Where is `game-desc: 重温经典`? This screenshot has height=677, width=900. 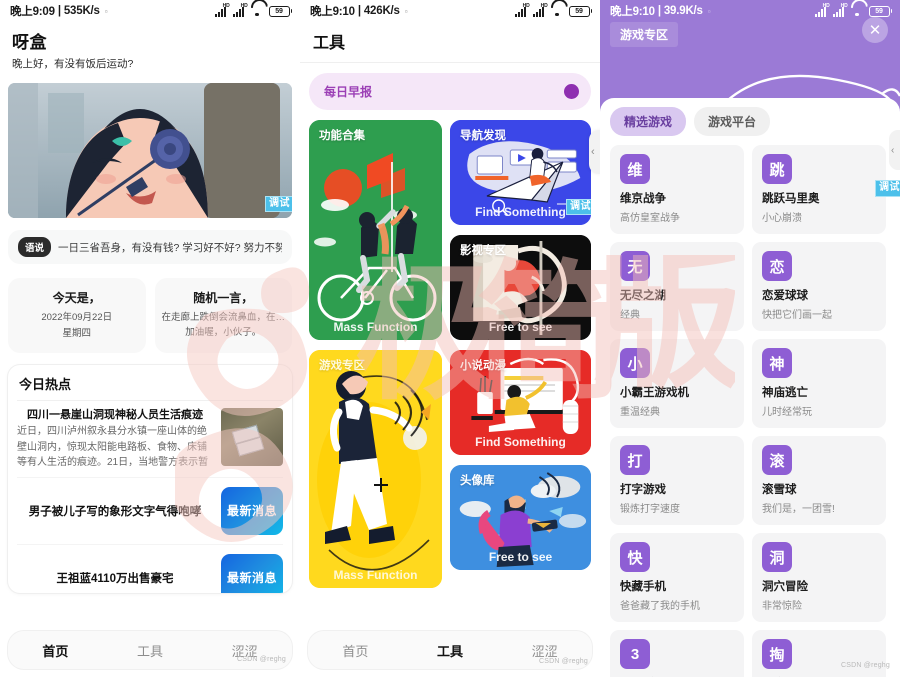 game-desc: 重温经典 is located at coordinates (640, 412).